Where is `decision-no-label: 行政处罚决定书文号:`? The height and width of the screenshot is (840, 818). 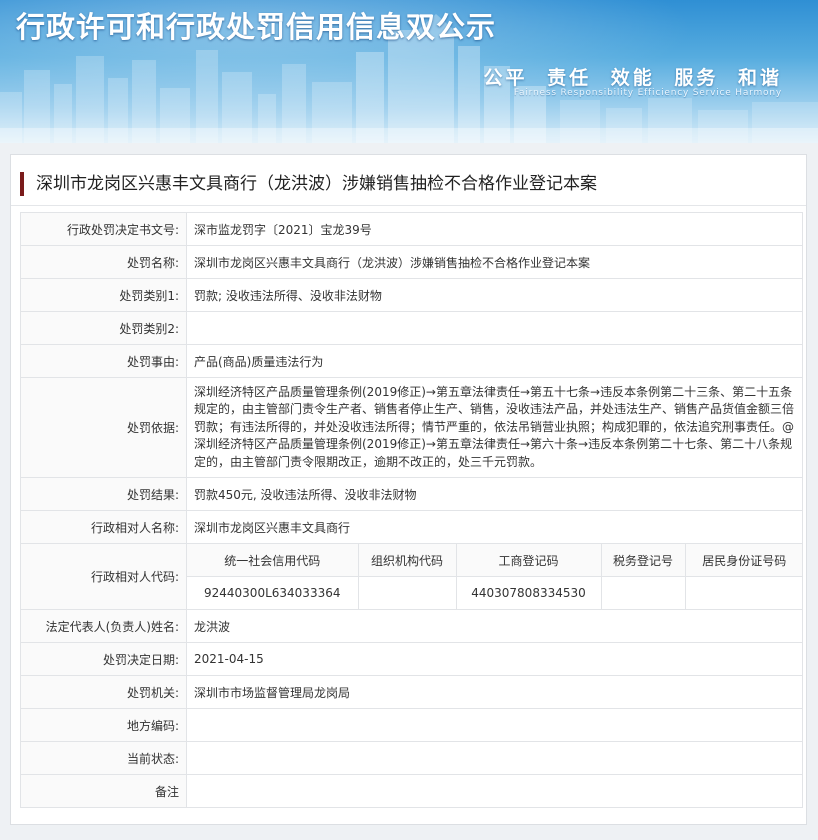 decision-no-label: 行政处罚决定书文号: is located at coordinates (103, 229).